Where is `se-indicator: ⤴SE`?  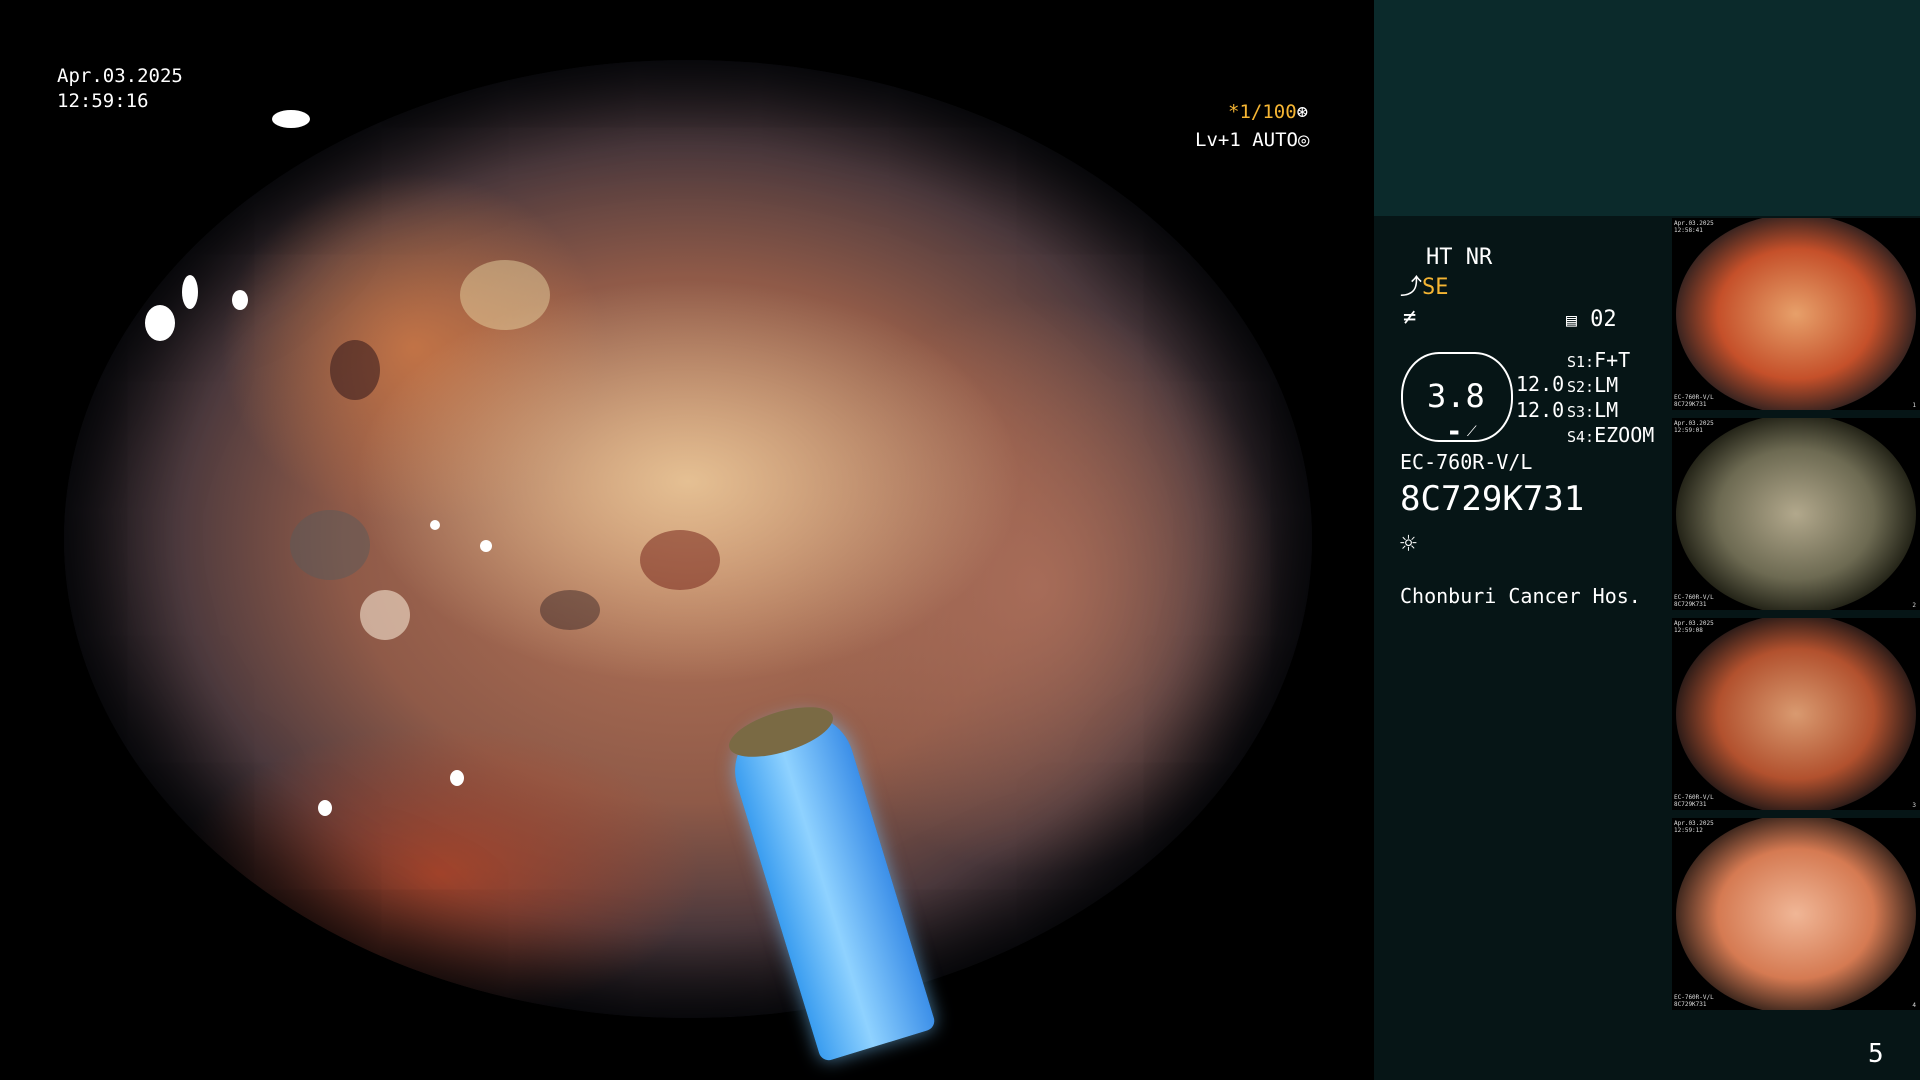
se-indicator: ⤴SE is located at coordinates (1424, 288).